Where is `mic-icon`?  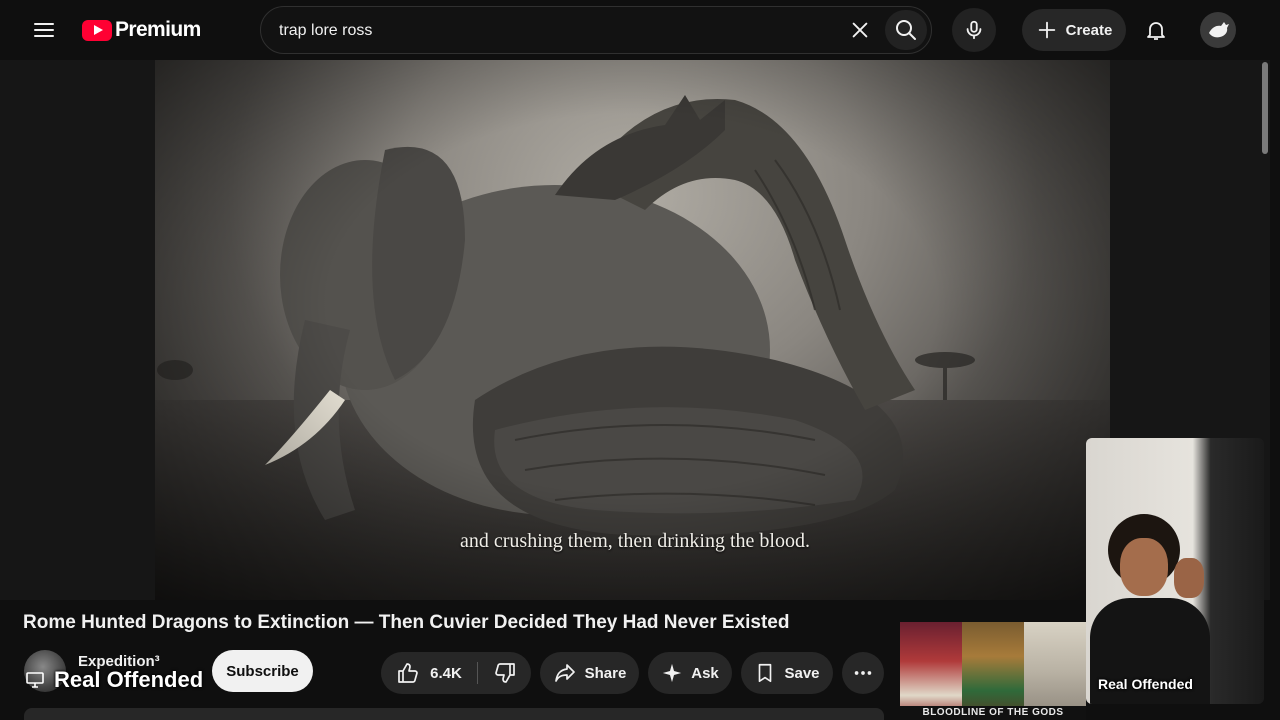 mic-icon is located at coordinates (974, 30).